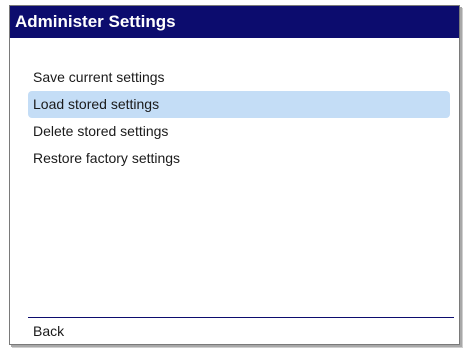 This screenshot has height=351, width=466. I want to click on menu-item-restore-factory-settings: Restore factory settings, so click(239, 158).